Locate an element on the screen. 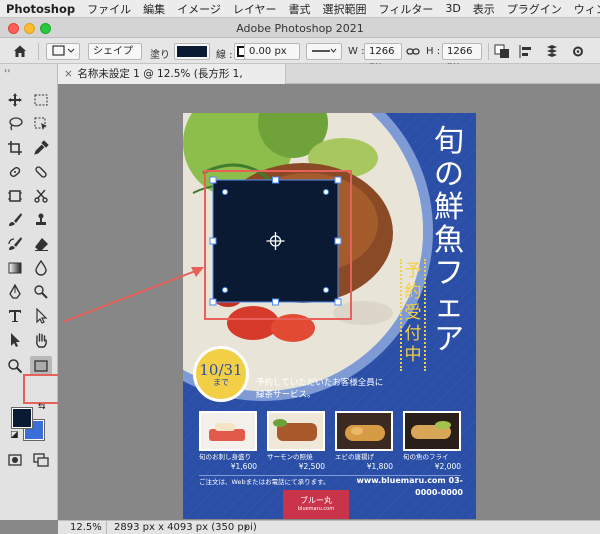  menu-filter: フィルター is located at coordinates (406, 9).